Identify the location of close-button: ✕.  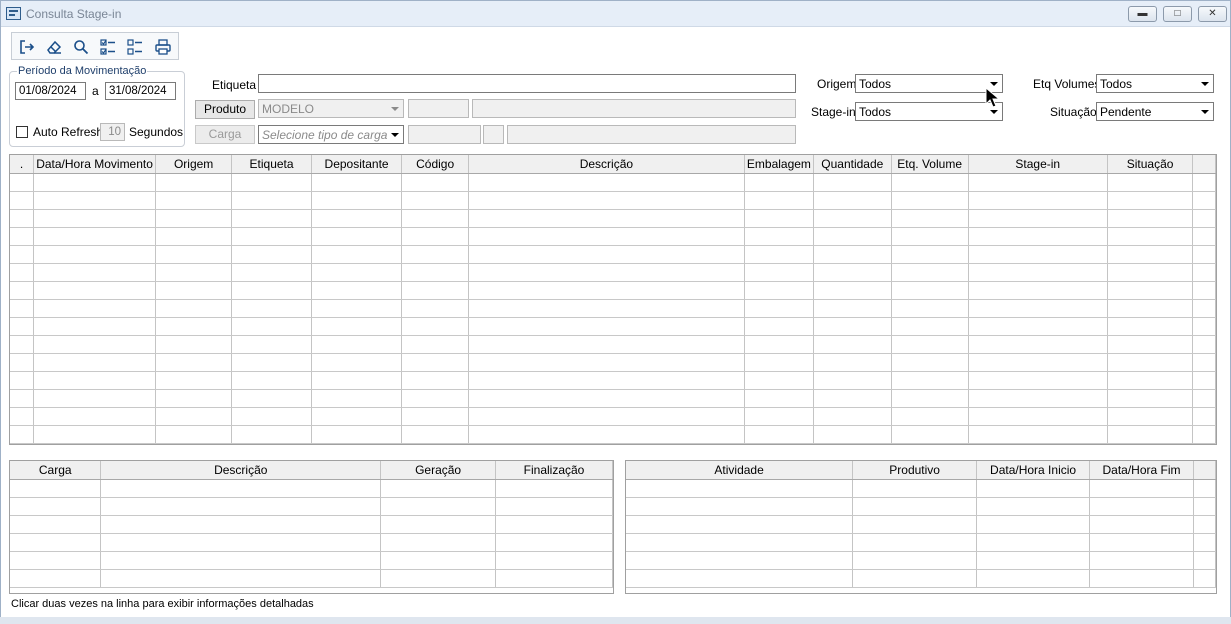
(1212, 14).